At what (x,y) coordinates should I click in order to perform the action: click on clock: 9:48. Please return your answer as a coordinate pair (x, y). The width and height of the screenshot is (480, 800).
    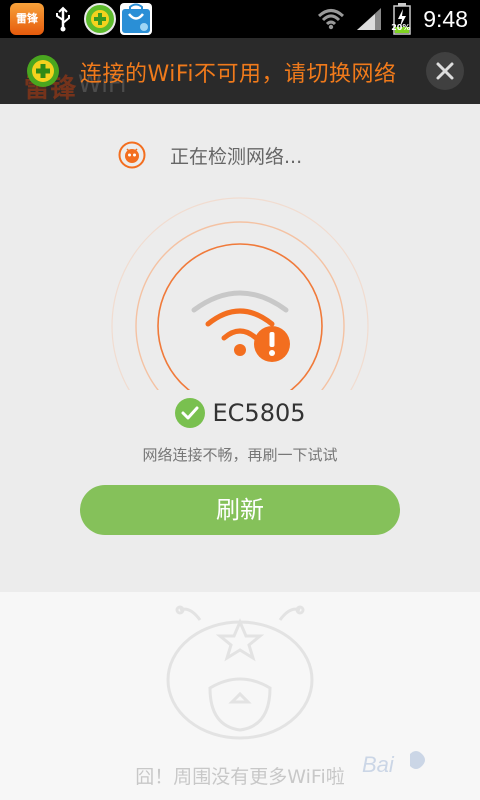
    Looking at the image, I should click on (445, 18).